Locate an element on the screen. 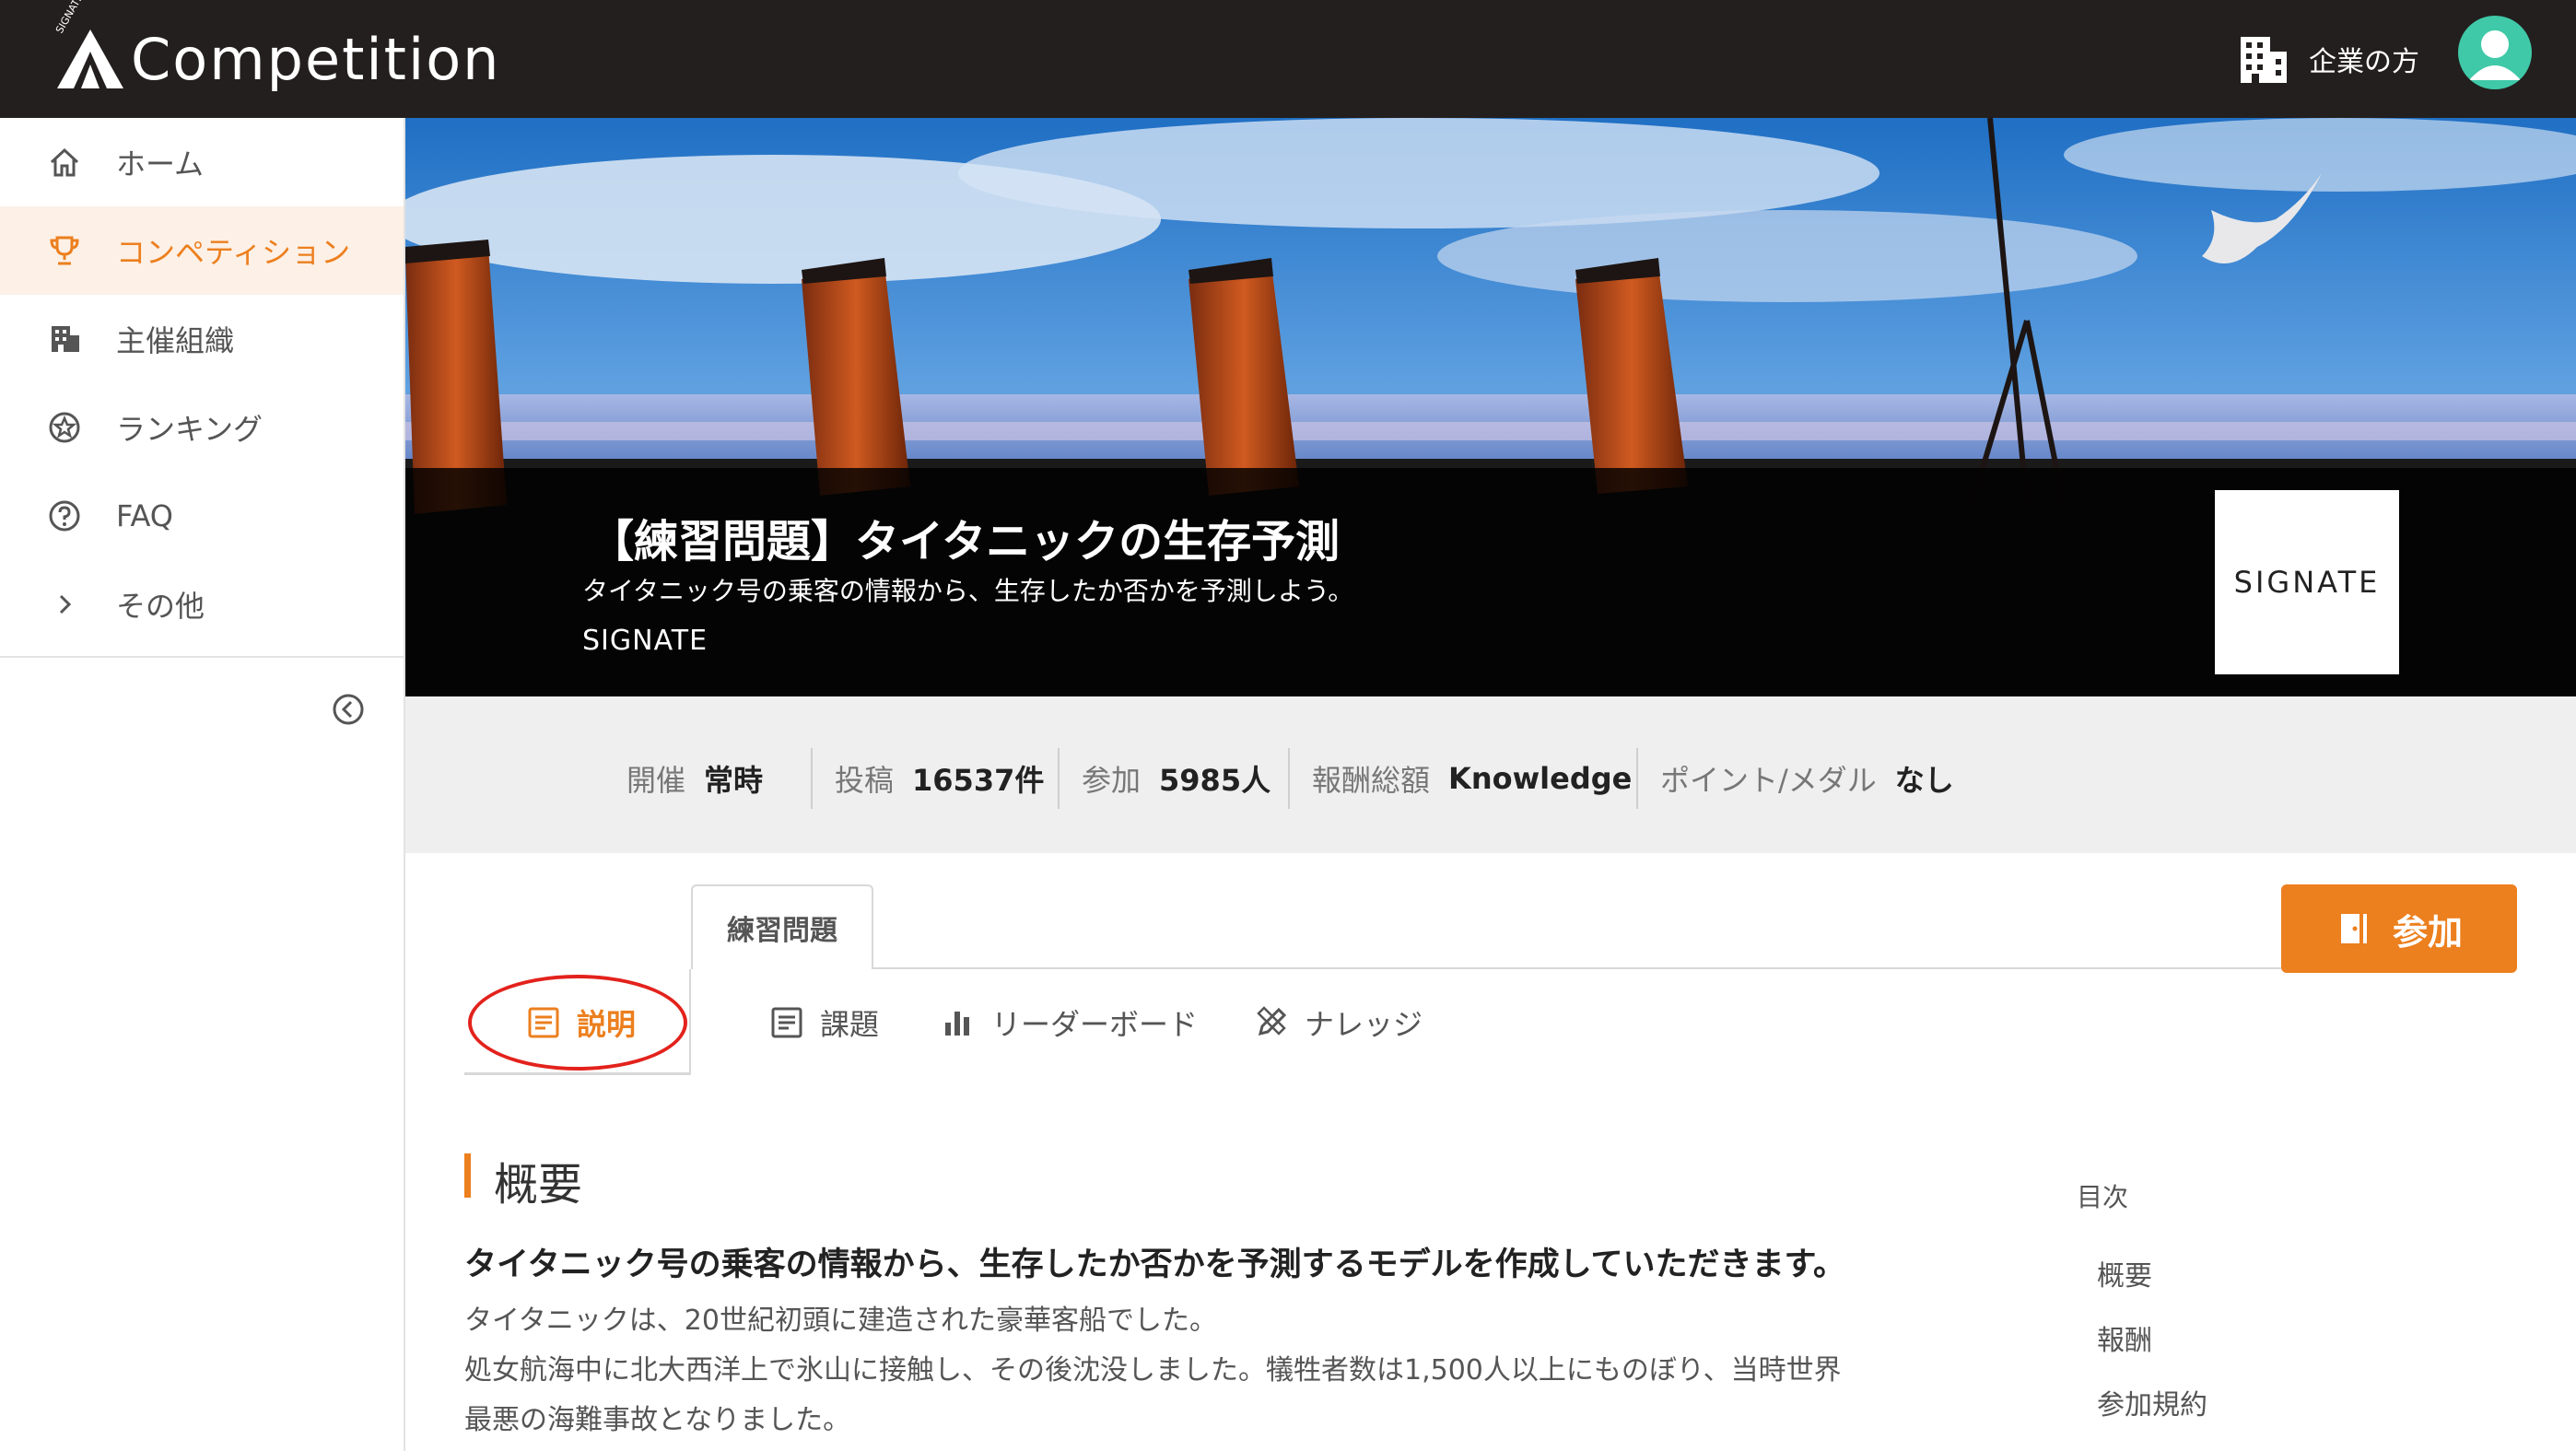  tab-leaderboard: リーダーボード is located at coordinates (1069, 1022).